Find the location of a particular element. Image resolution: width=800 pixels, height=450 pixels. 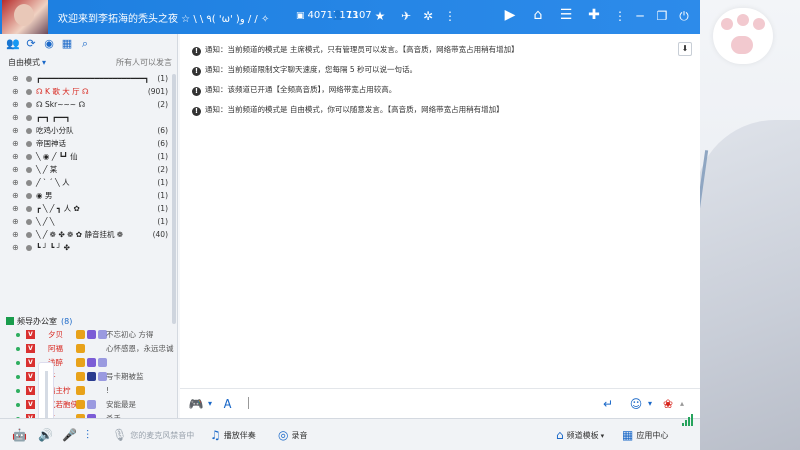

record-button: ◎ 录音 is located at coordinates (292, 435).